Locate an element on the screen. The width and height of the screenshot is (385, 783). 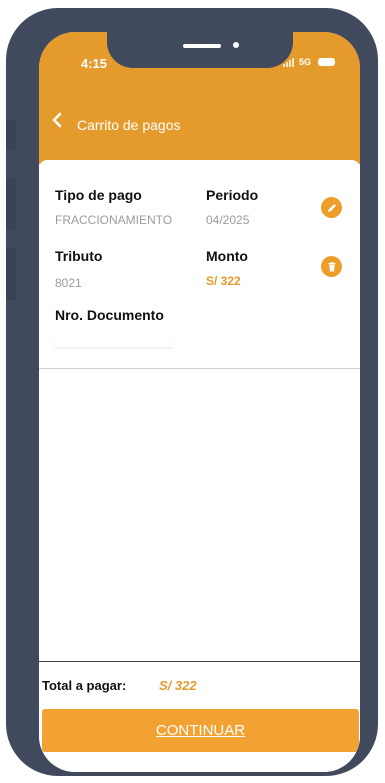
tipo-pago-label: Tipo de pago is located at coordinates (98, 195).